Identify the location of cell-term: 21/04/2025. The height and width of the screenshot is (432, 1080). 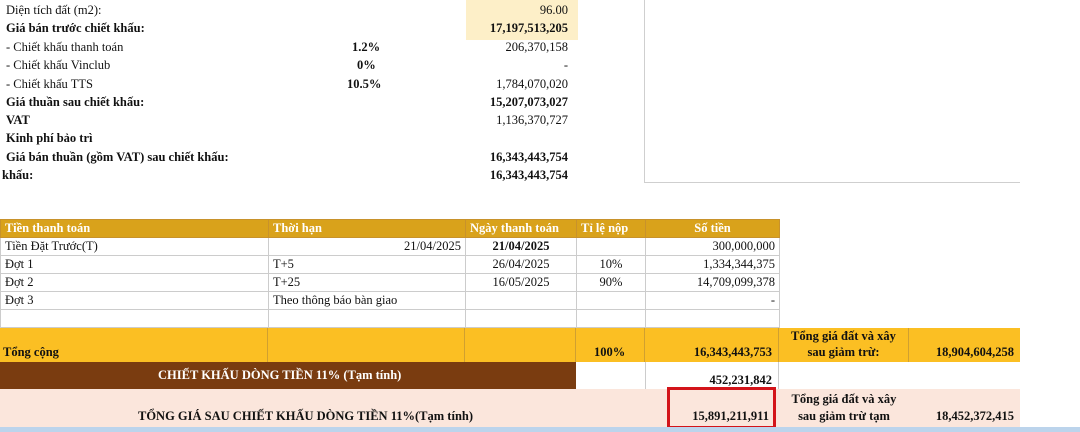
(367, 246).